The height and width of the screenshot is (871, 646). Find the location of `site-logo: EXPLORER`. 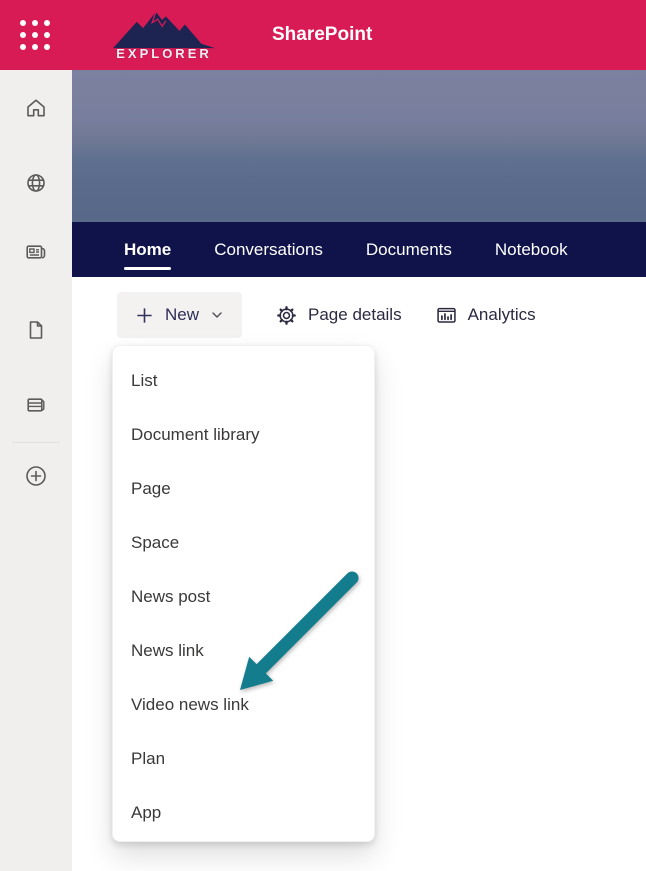

site-logo: EXPLORER is located at coordinates (164, 35).